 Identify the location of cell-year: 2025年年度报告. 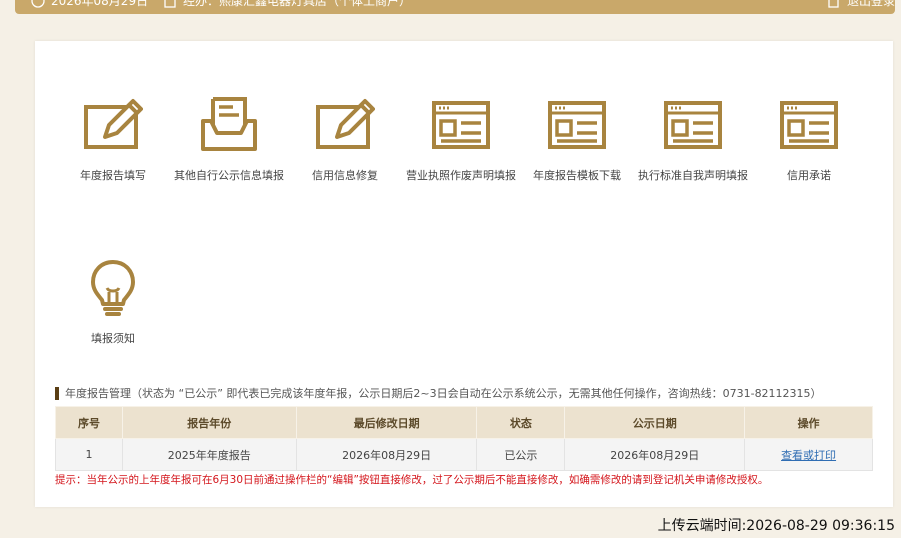
(209, 454).